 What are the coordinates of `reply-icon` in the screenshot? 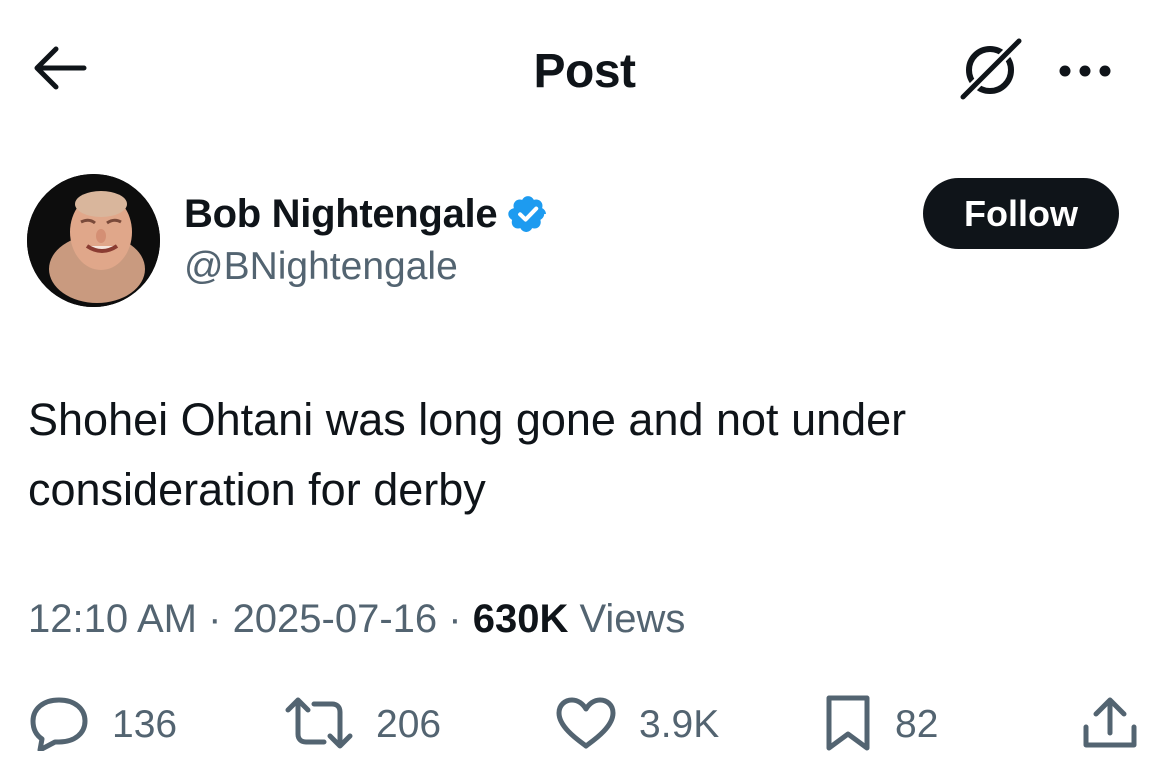 It's located at (59, 725).